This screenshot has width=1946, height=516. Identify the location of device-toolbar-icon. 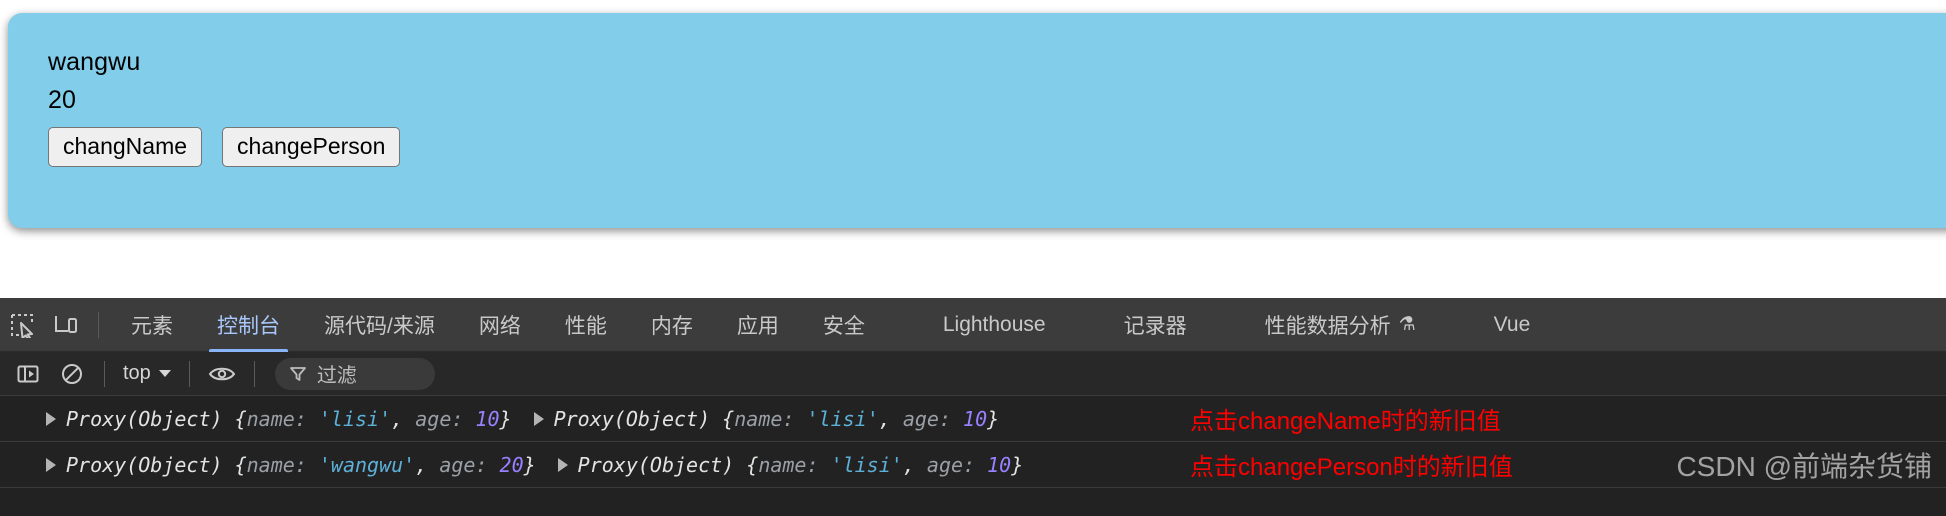
(66, 325).